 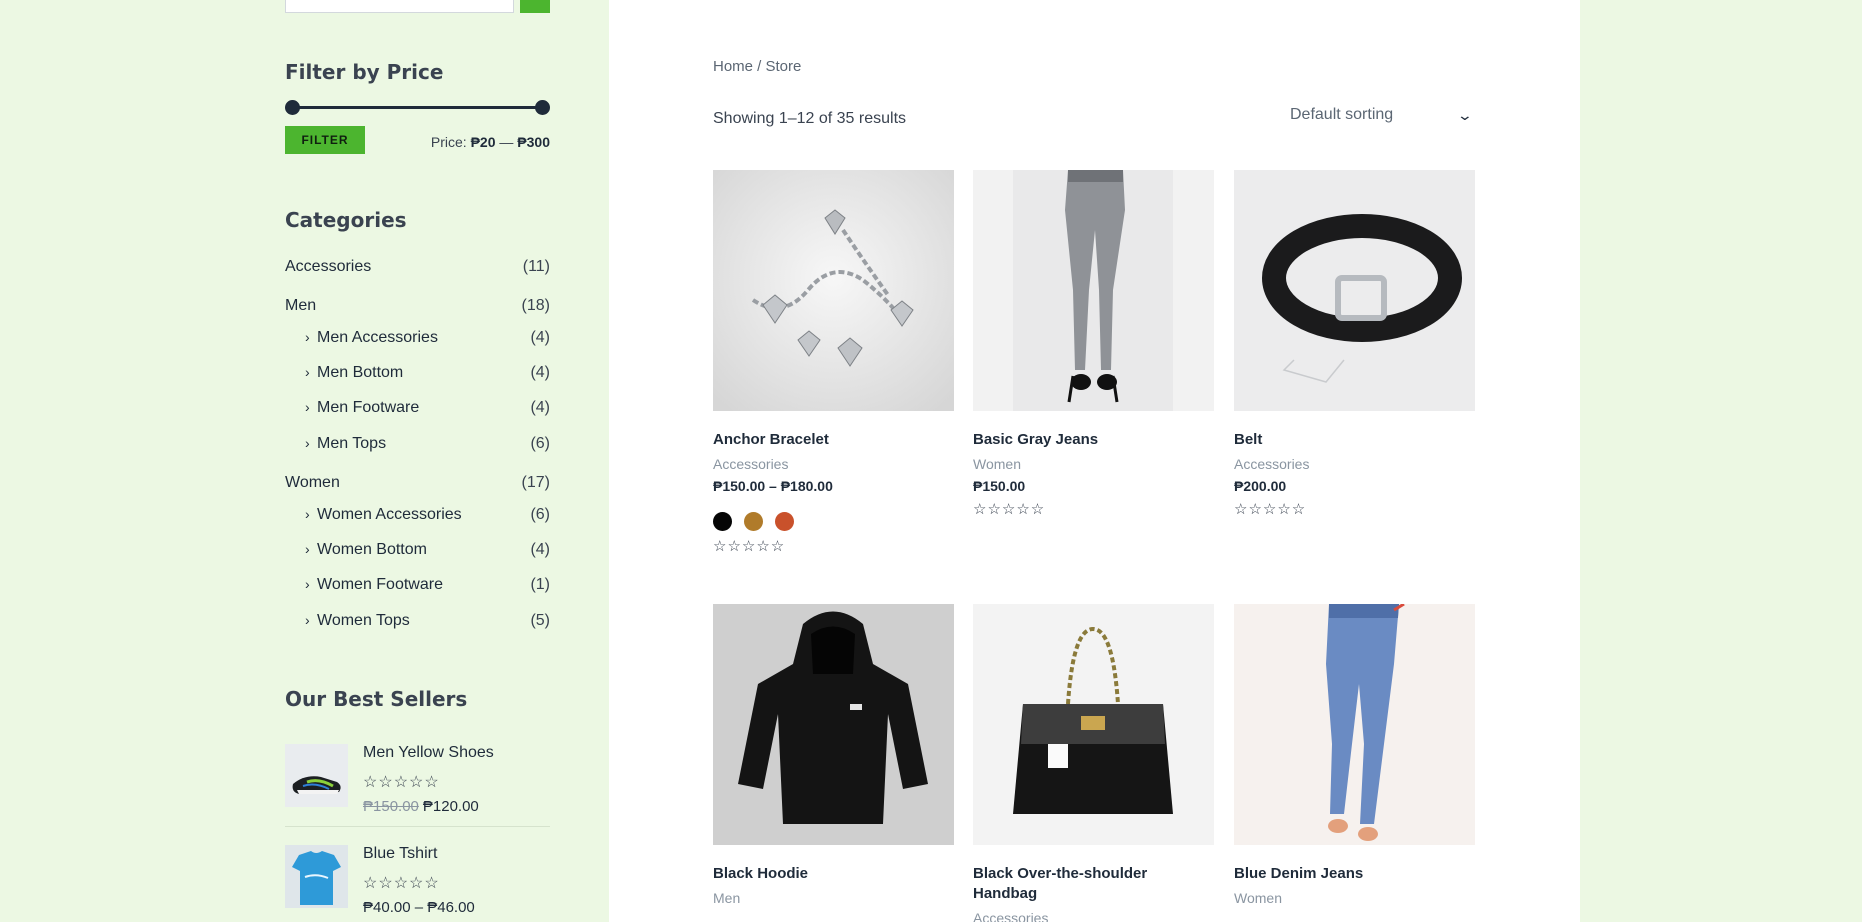 What do you see at coordinates (427, 621) in the screenshot?
I see `category-women-tops: › Women Tops (5)` at bounding box center [427, 621].